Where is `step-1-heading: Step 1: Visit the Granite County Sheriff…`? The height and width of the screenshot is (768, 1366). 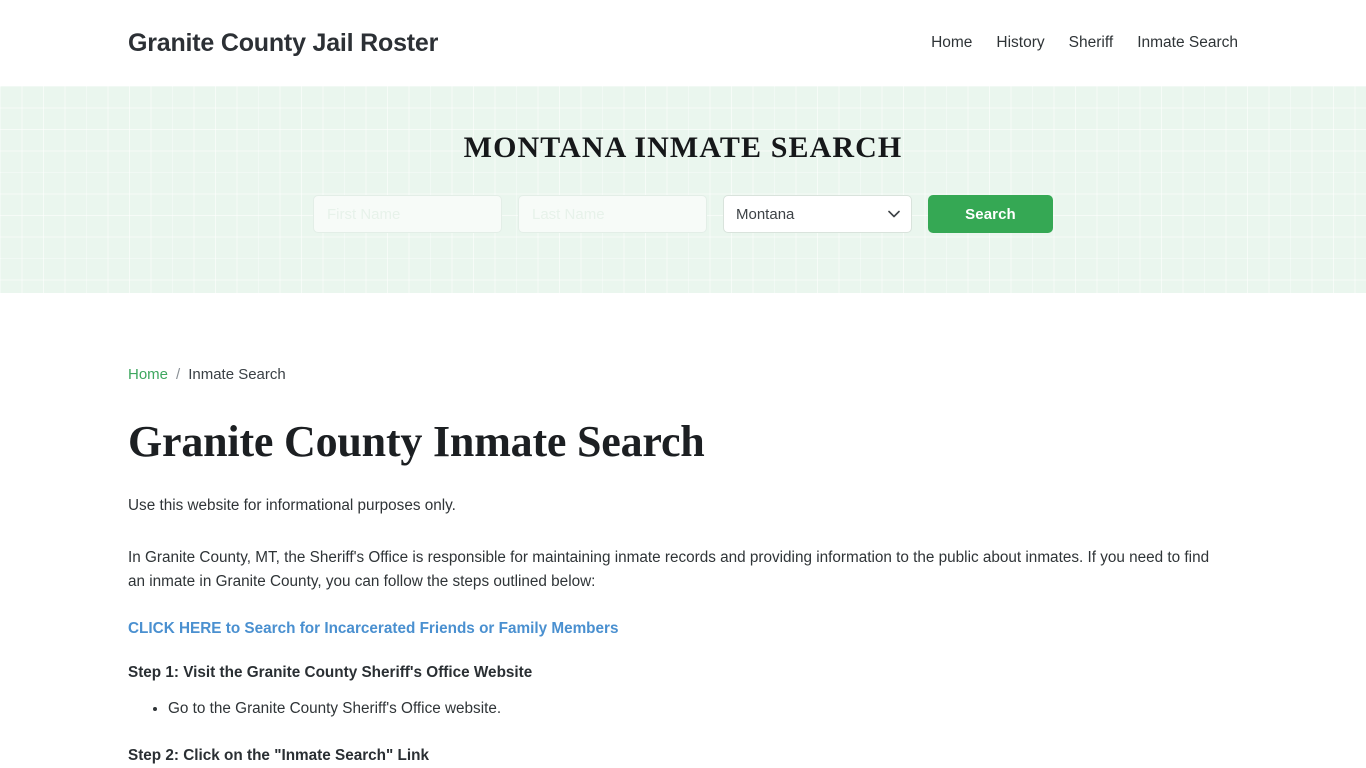 step-1-heading: Step 1: Visit the Granite County Sheriff… is located at coordinates (330, 672).